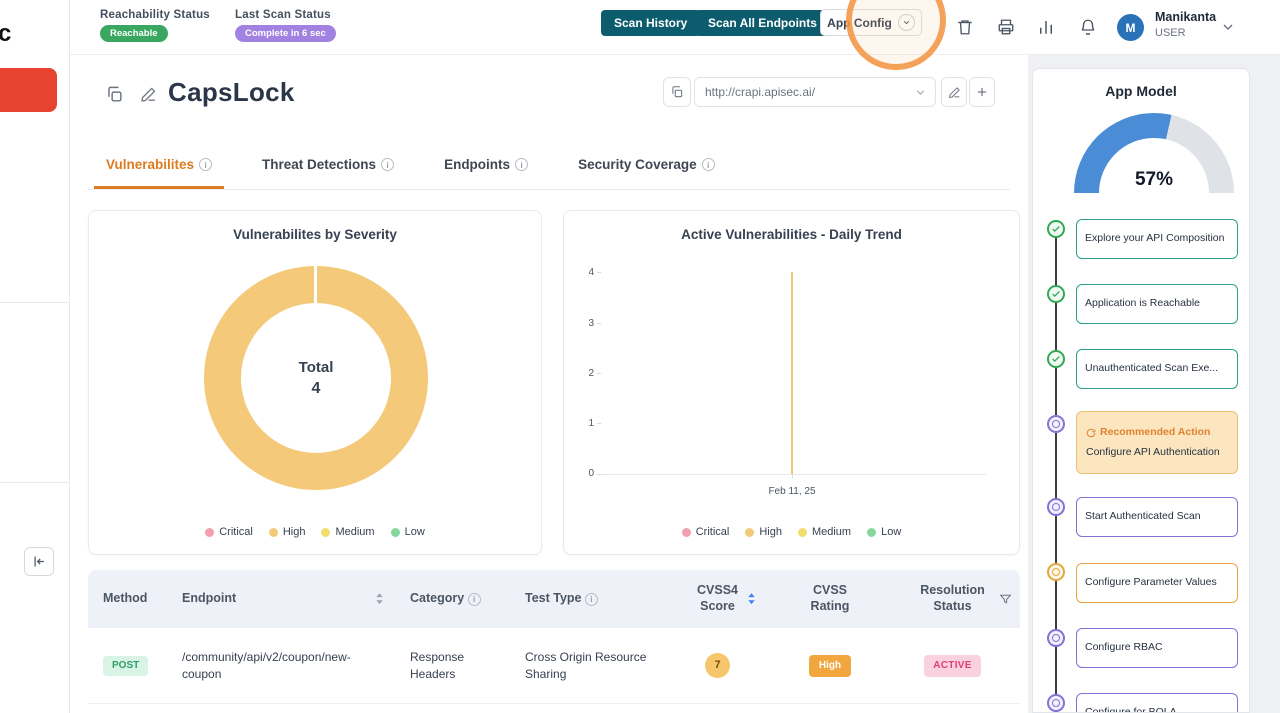 Image resolution: width=1280 pixels, height=713 pixels. What do you see at coordinates (266, 665) in the screenshot?
I see `endpoint-cell: /community/api/v2/coupon/new-coupon` at bounding box center [266, 665].